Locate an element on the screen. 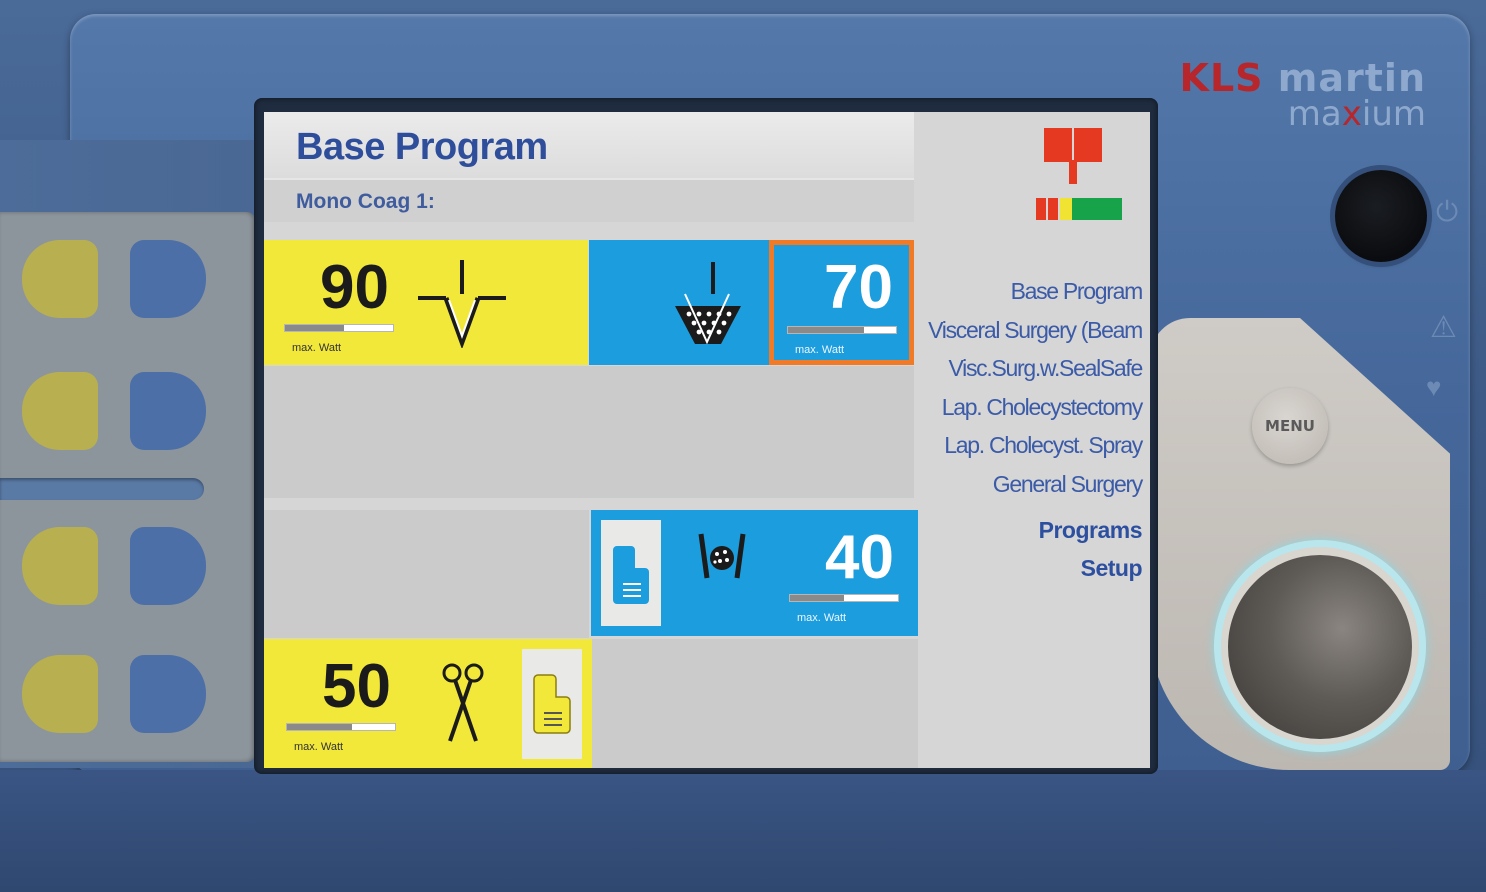 The height and width of the screenshot is (892, 1486). scissors-power-tile: 50 max. Watt is located at coordinates (428, 703).